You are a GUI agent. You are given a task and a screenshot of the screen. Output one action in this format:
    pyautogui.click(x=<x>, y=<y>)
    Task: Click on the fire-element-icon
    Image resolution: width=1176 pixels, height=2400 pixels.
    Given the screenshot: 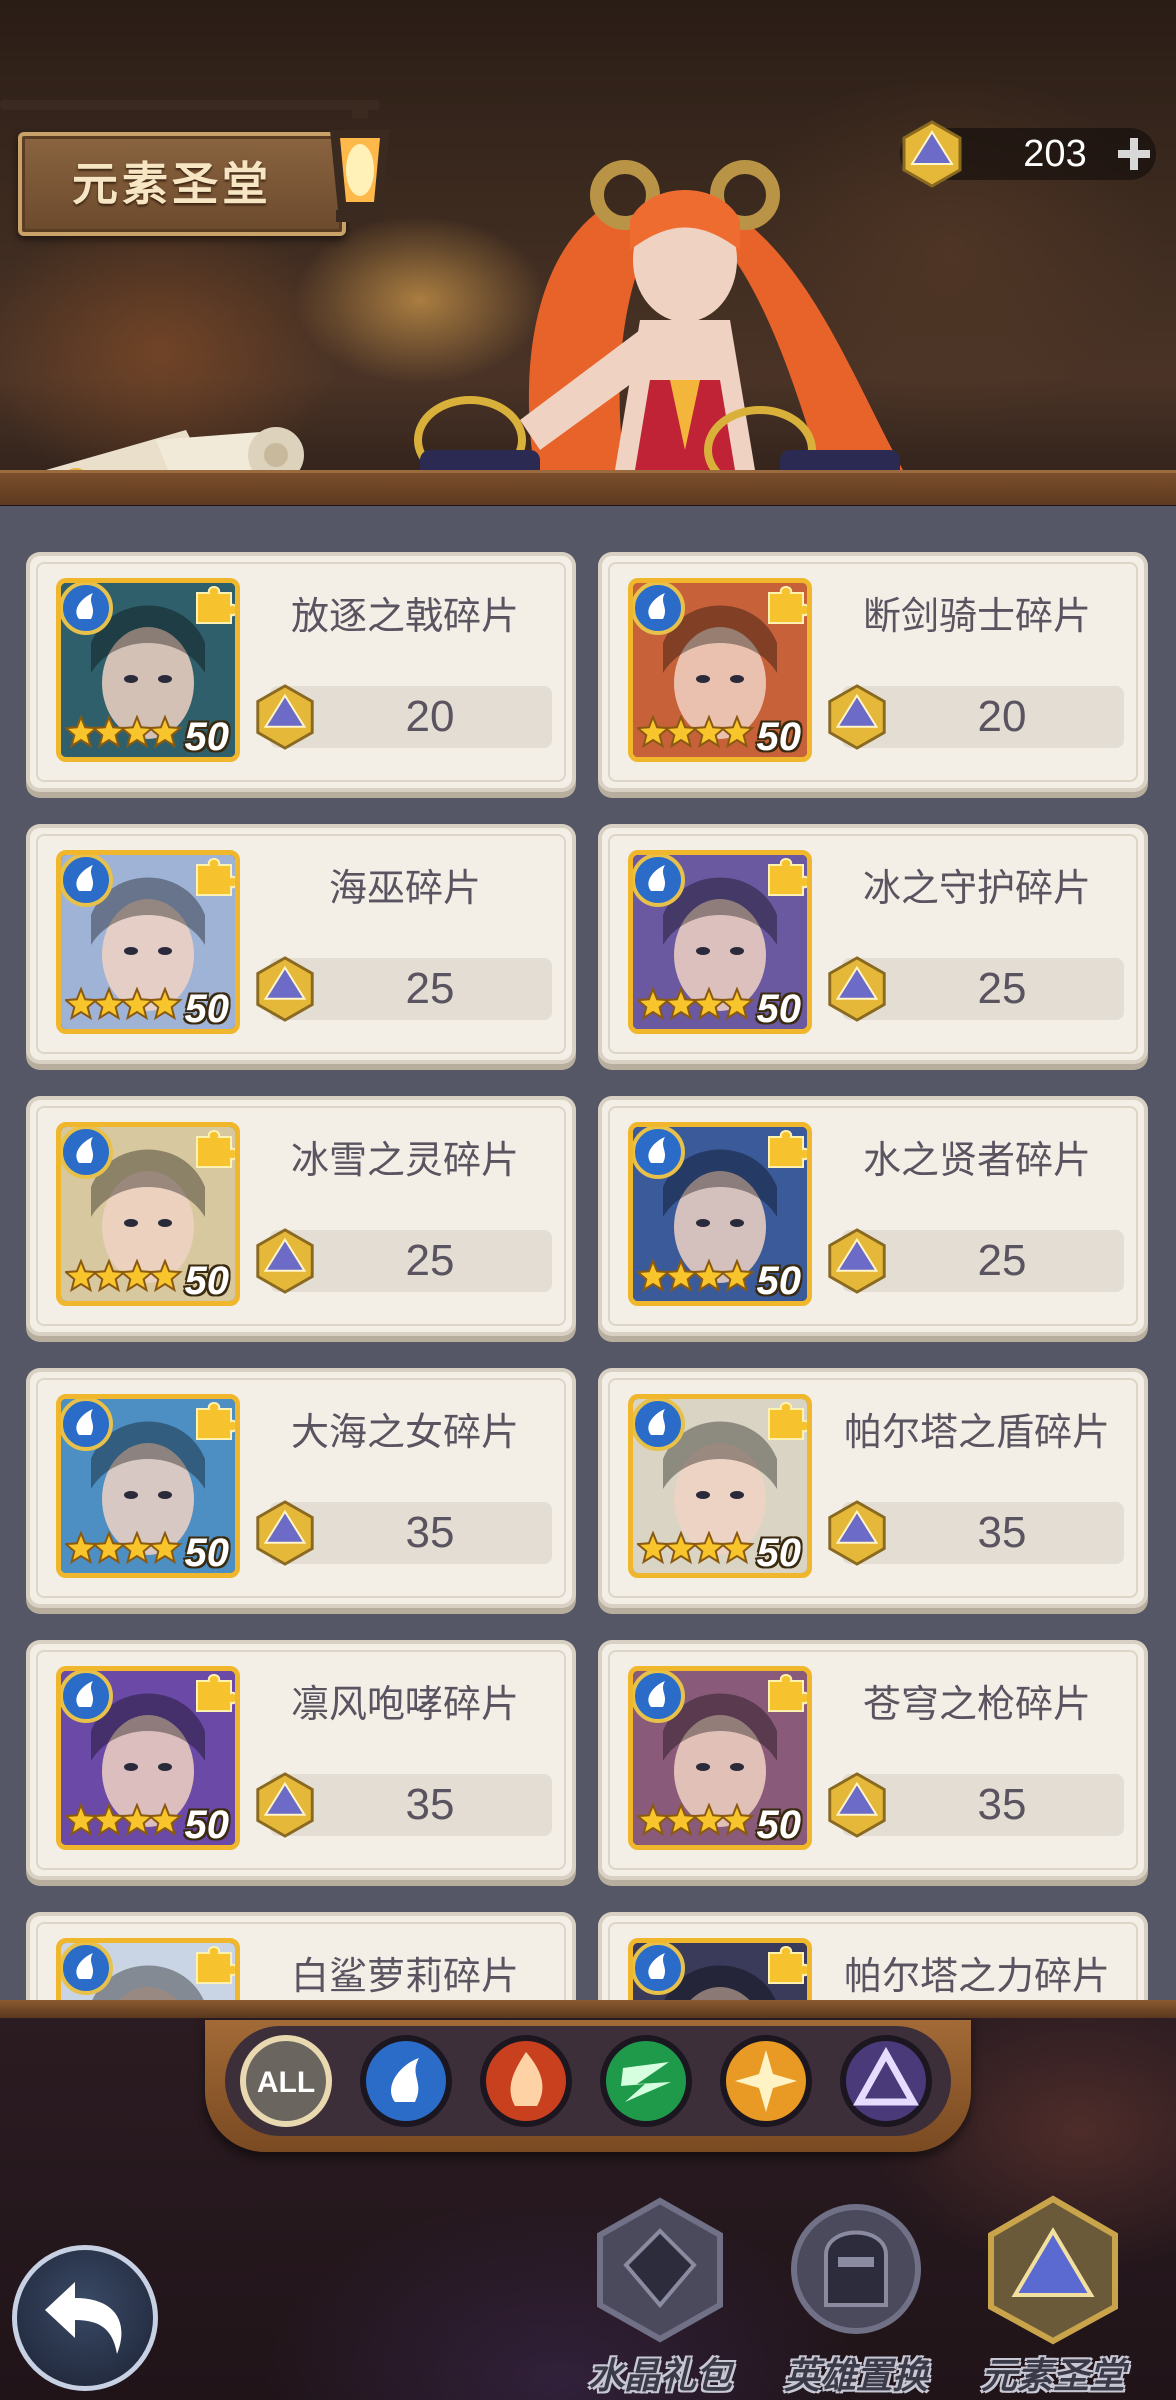 What is the action you would take?
    pyautogui.click(x=526, y=2081)
    